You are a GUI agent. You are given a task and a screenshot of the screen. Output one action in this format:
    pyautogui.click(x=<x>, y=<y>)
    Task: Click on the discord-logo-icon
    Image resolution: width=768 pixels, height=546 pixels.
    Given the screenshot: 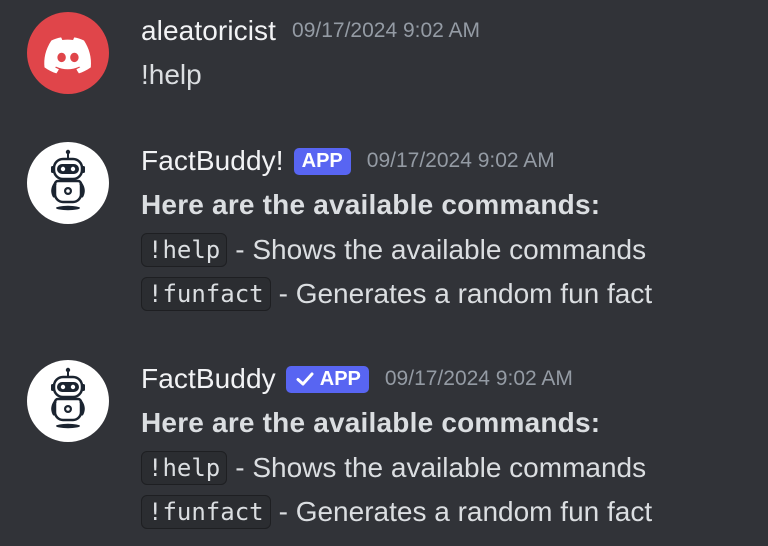 What is the action you would take?
    pyautogui.click(x=68, y=55)
    